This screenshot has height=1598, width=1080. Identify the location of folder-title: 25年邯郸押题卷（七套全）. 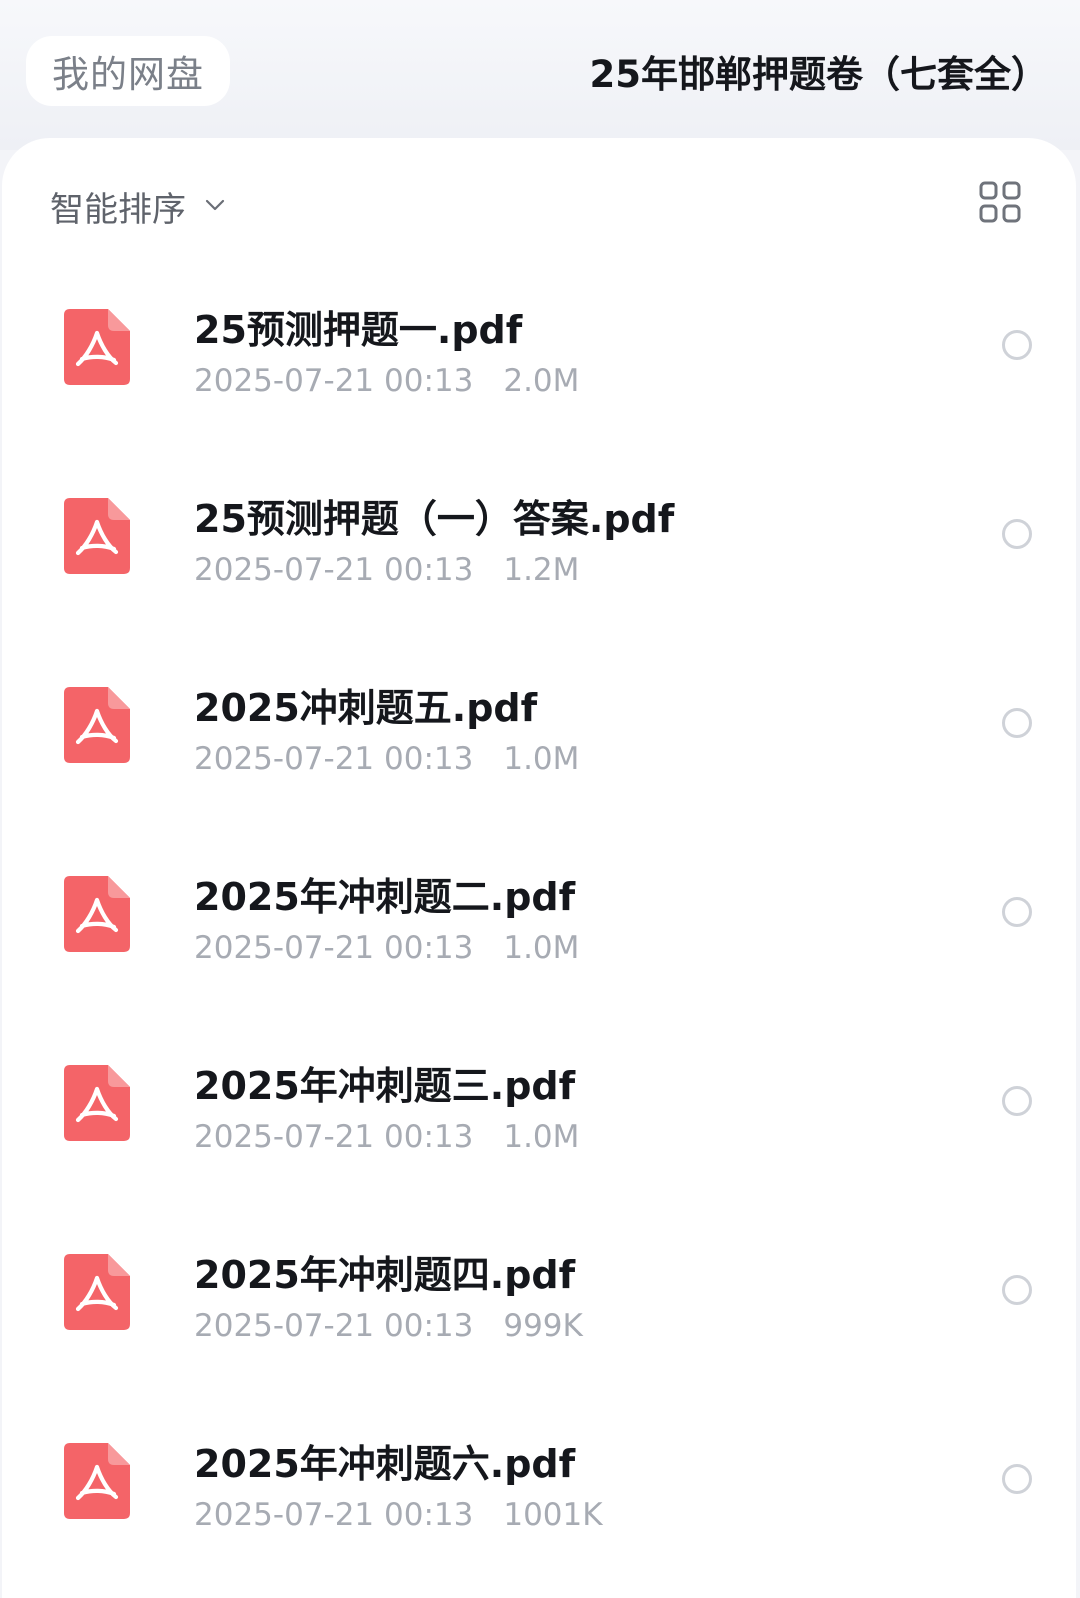
(819, 74).